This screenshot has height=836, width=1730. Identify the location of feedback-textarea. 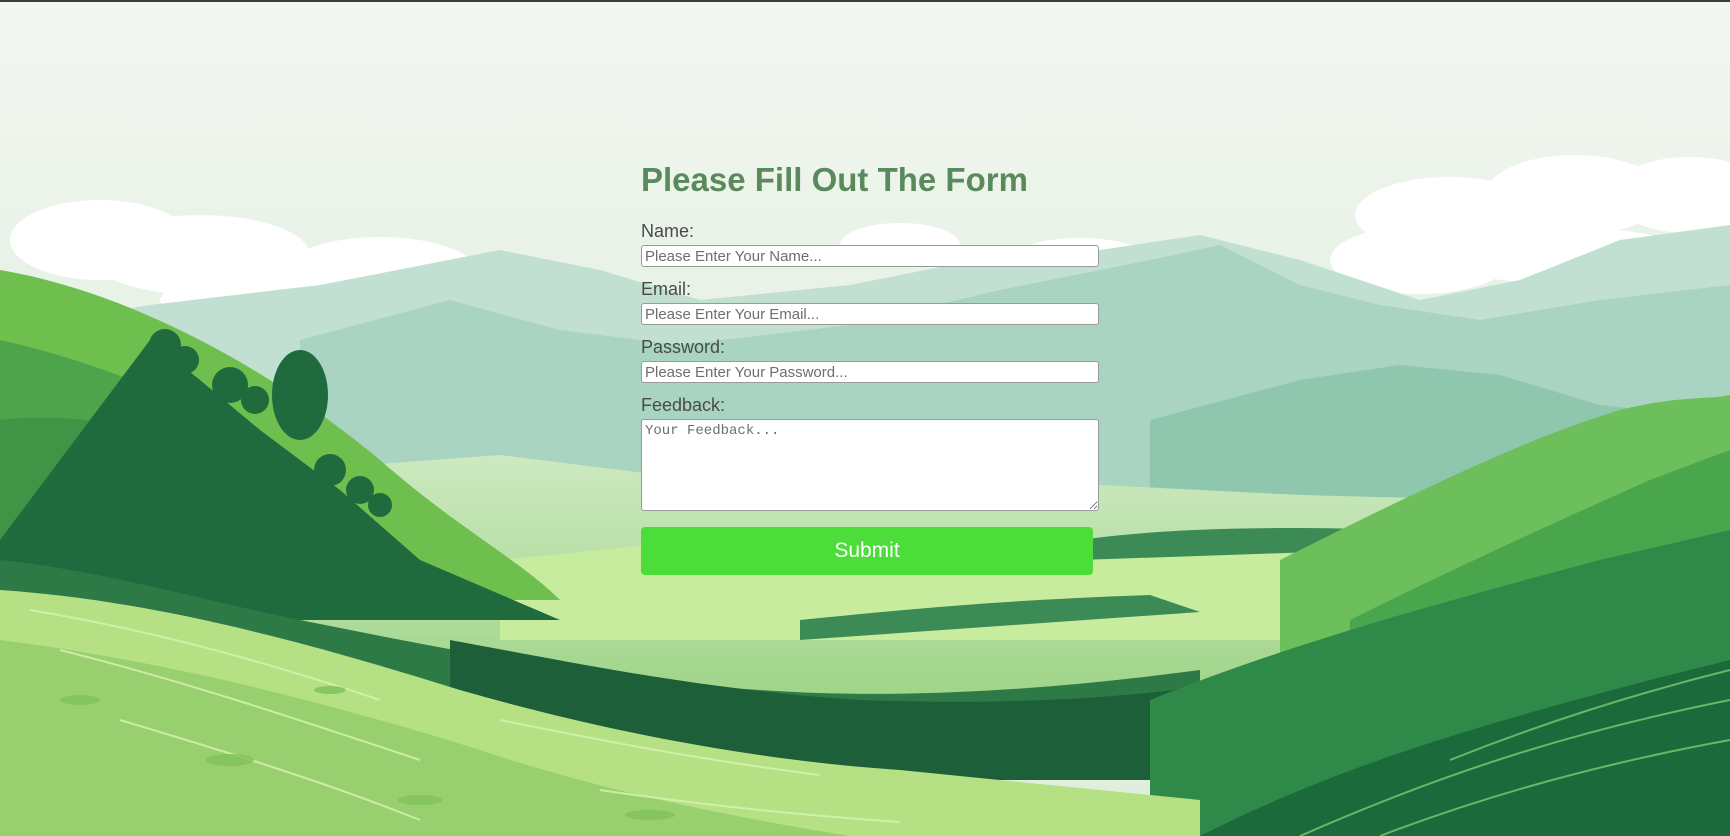
(870, 465).